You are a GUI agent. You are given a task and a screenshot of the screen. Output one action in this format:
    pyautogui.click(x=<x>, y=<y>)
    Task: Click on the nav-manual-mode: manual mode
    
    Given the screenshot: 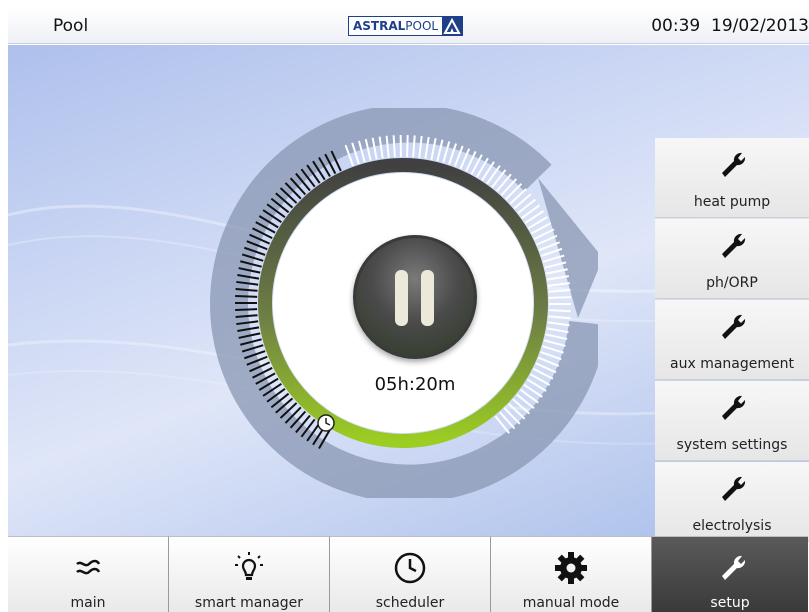 What is the action you would take?
    pyautogui.click(x=571, y=574)
    